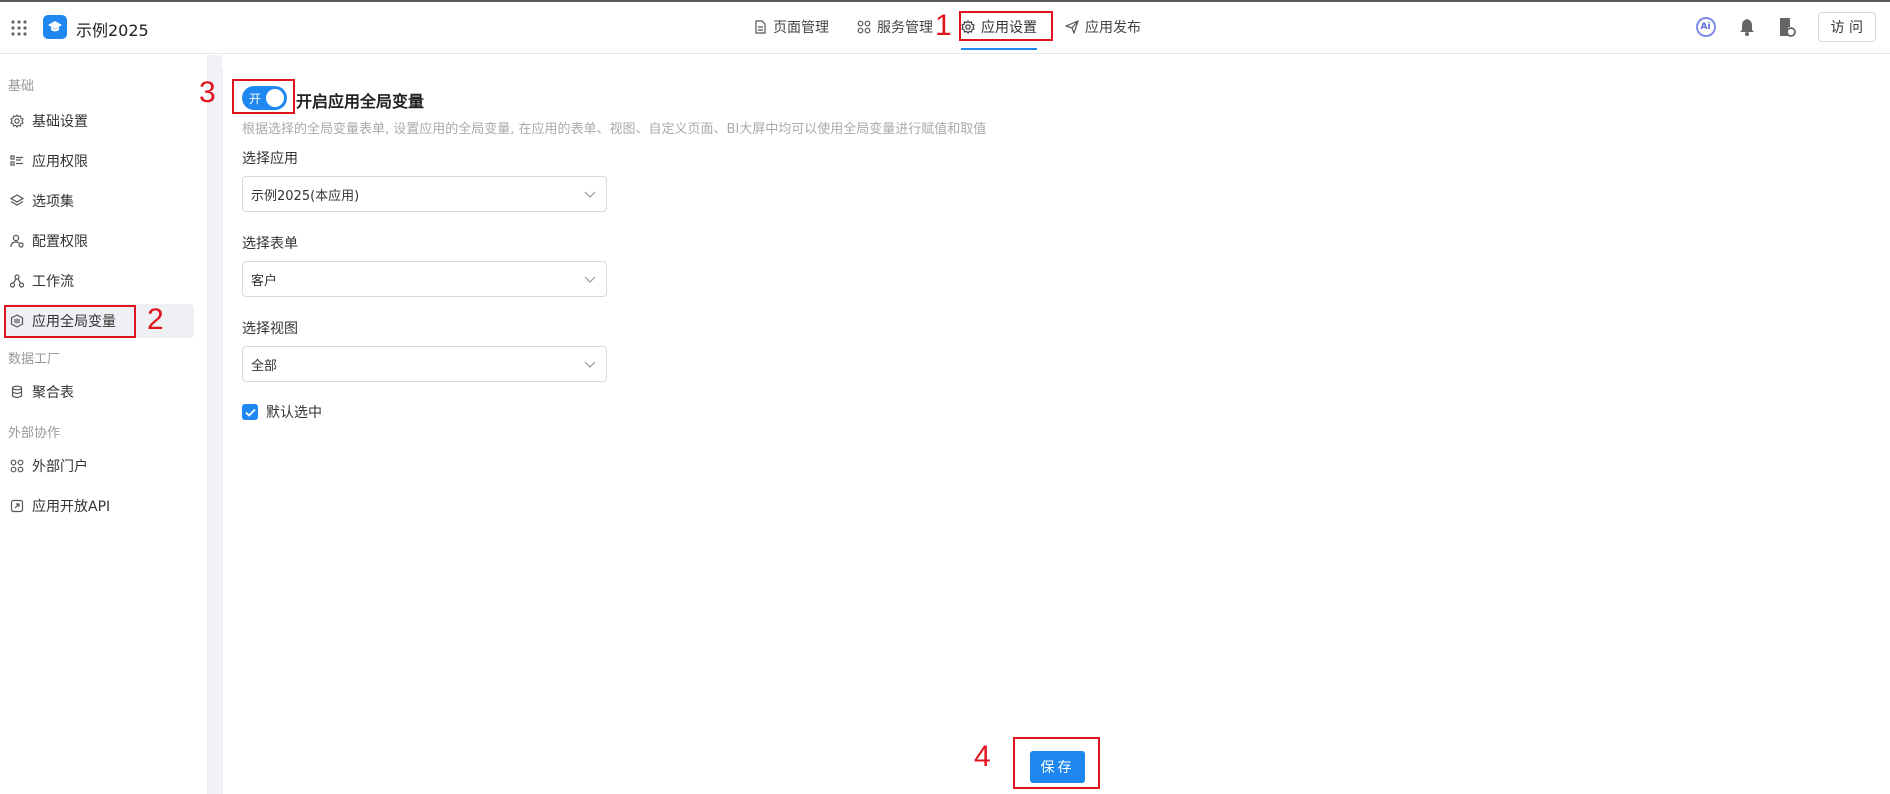 This screenshot has width=1890, height=794. I want to click on select-form-dropdown: 客户, so click(424, 279).